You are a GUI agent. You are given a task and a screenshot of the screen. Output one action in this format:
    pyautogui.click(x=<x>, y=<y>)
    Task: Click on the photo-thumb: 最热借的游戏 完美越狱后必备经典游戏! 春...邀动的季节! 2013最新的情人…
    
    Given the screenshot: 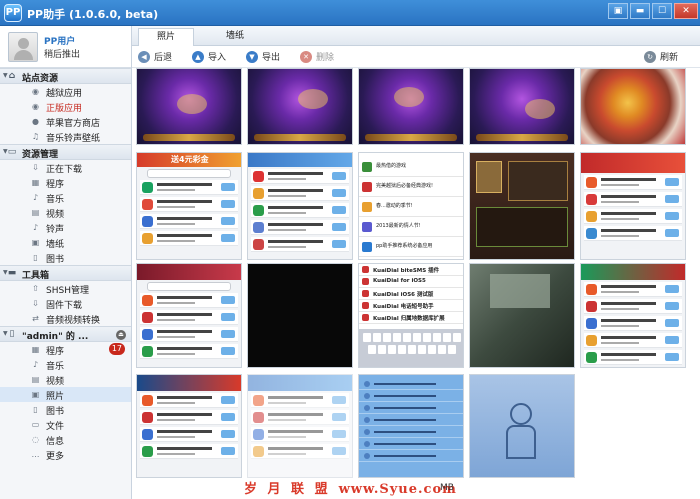 What is the action you would take?
    pyautogui.click(x=411, y=206)
    